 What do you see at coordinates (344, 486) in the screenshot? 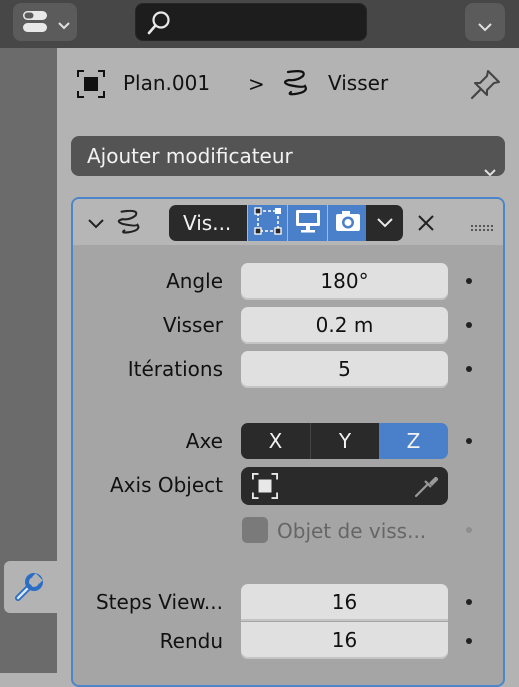
I see `axis-object-field` at bounding box center [344, 486].